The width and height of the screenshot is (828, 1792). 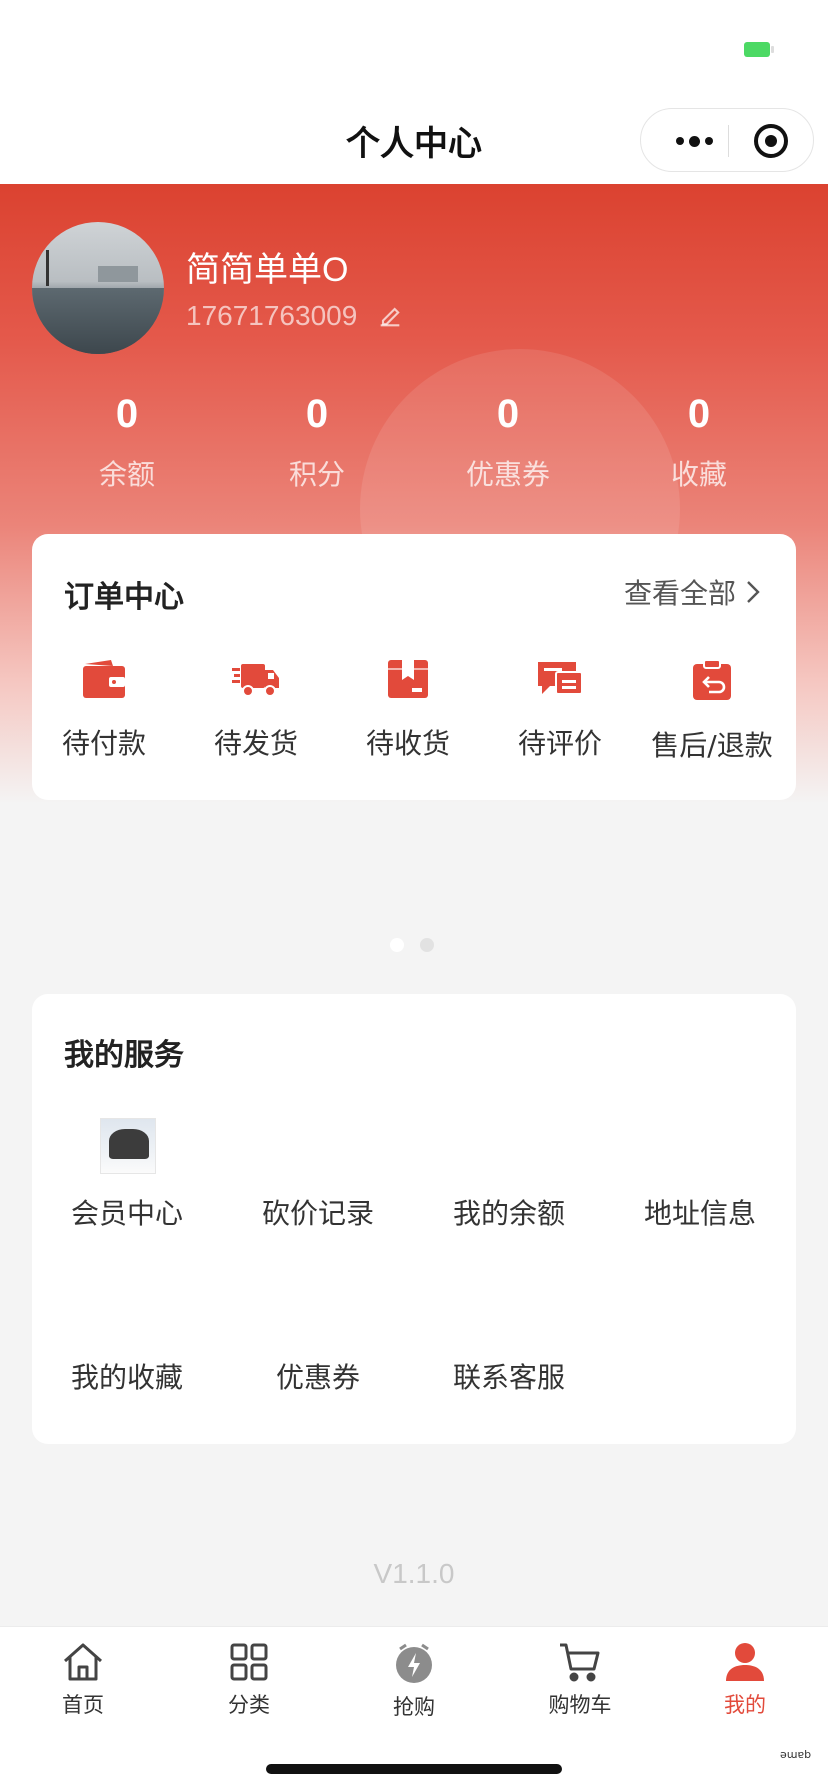 What do you see at coordinates (127, 442) in the screenshot?
I see `stat-balance: 0 余额` at bounding box center [127, 442].